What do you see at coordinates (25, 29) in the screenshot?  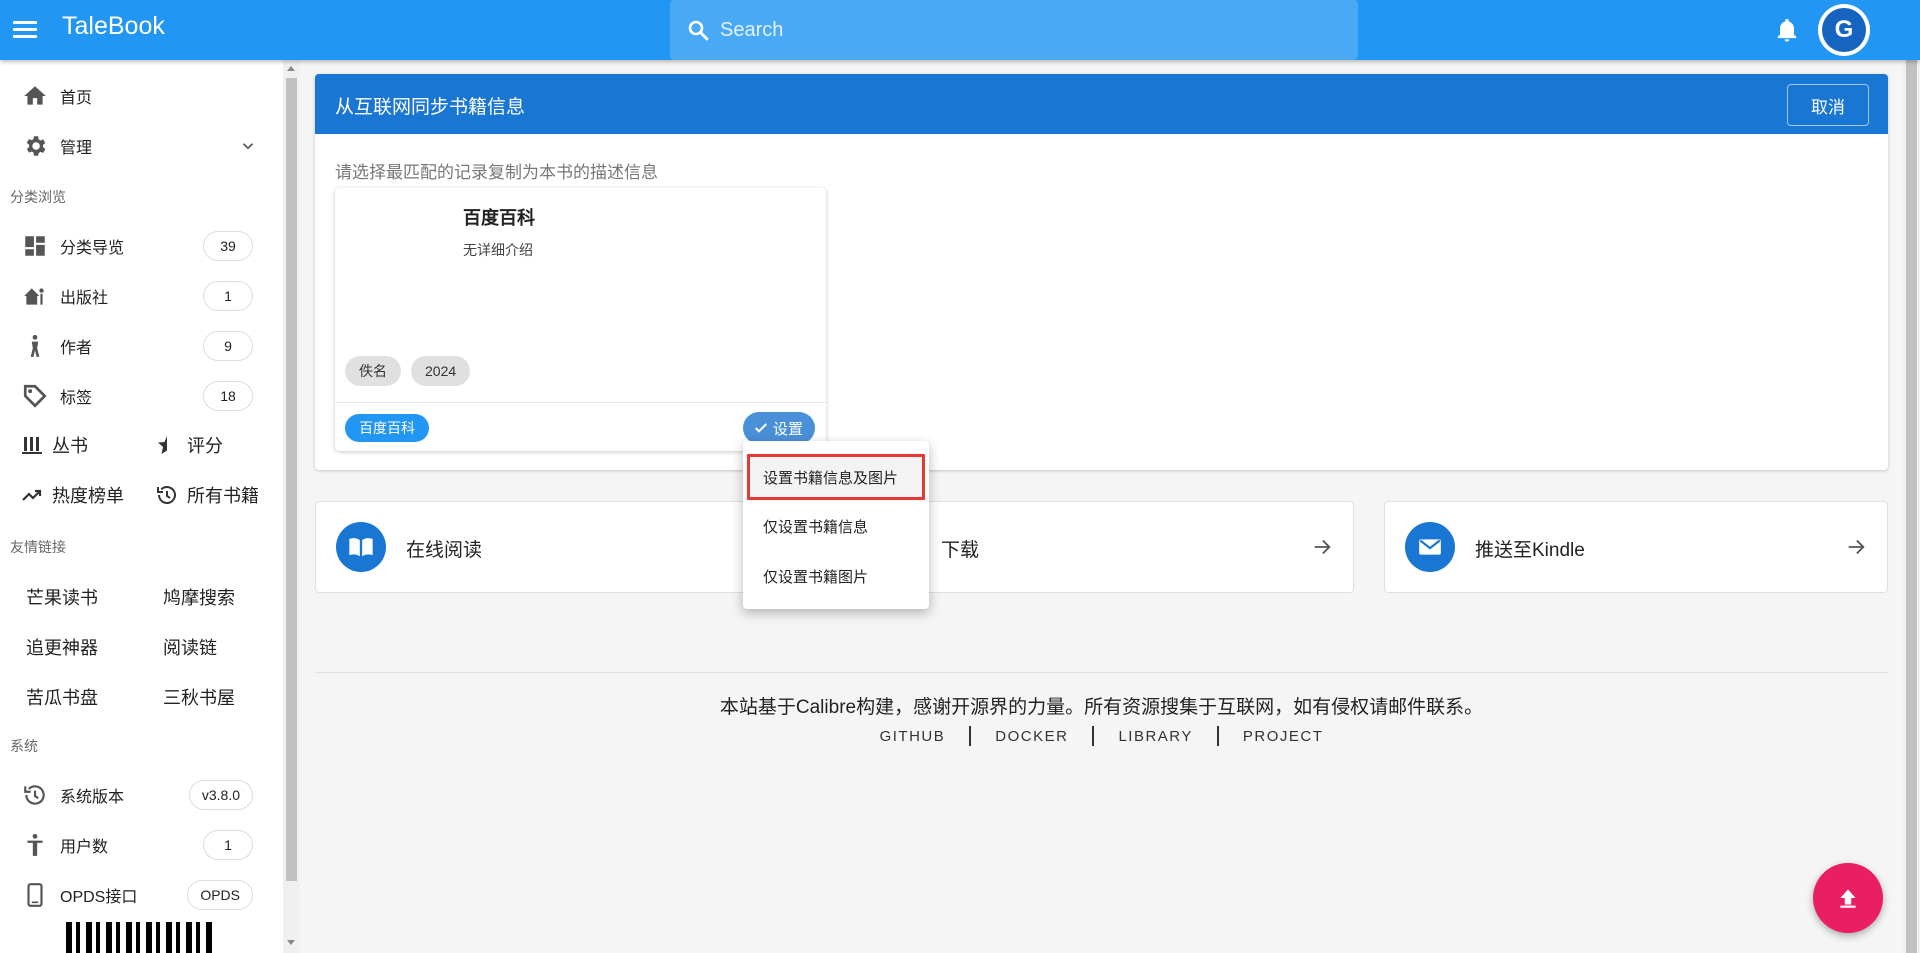 I see `menu-icon` at bounding box center [25, 29].